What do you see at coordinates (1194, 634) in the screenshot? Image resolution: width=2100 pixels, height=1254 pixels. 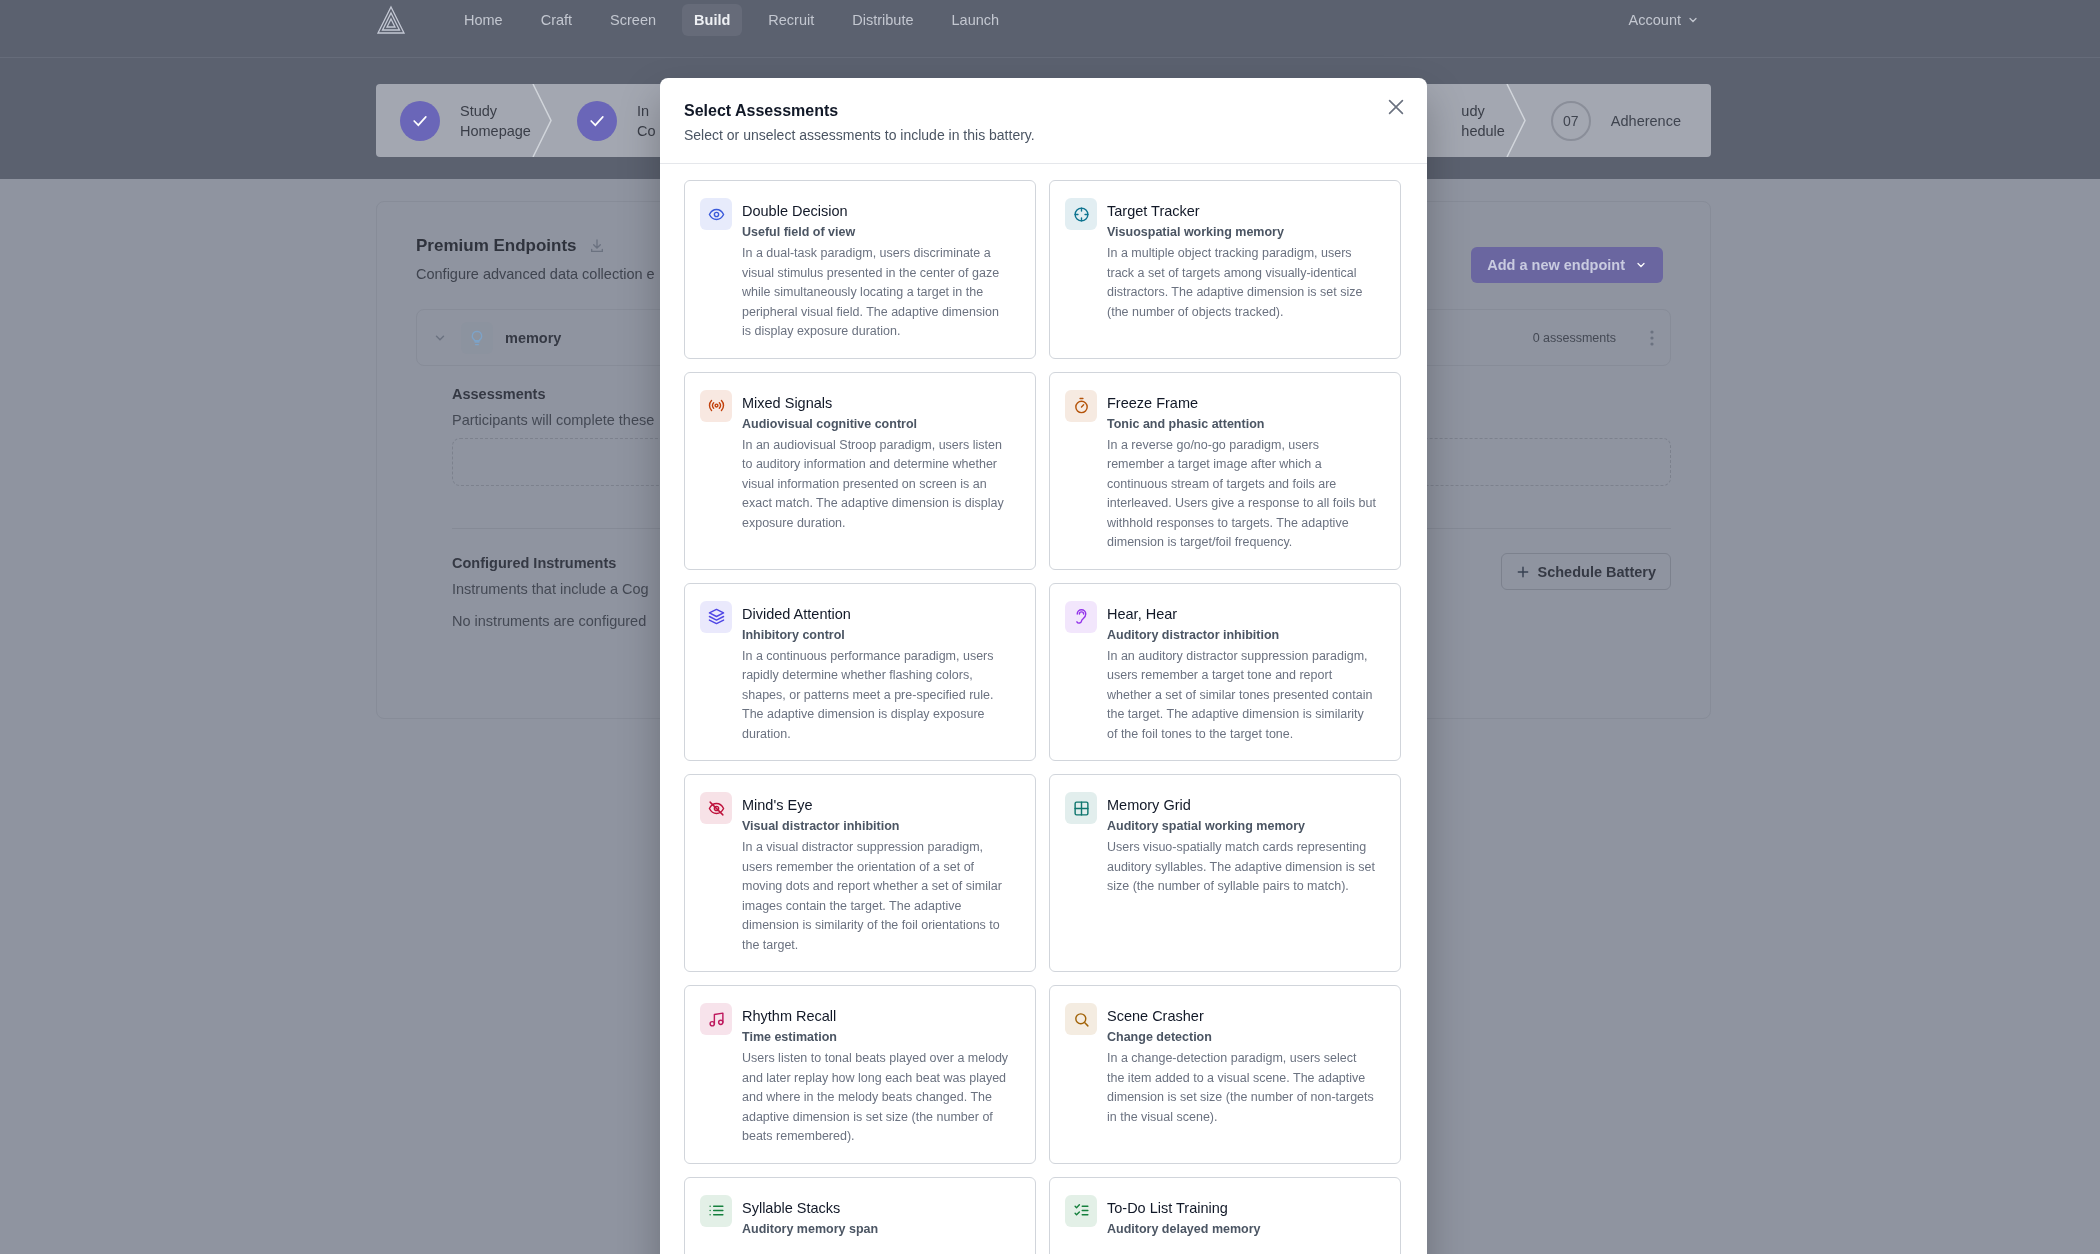 I see `assessment-domain: Auditory distractor inhibition` at bounding box center [1194, 634].